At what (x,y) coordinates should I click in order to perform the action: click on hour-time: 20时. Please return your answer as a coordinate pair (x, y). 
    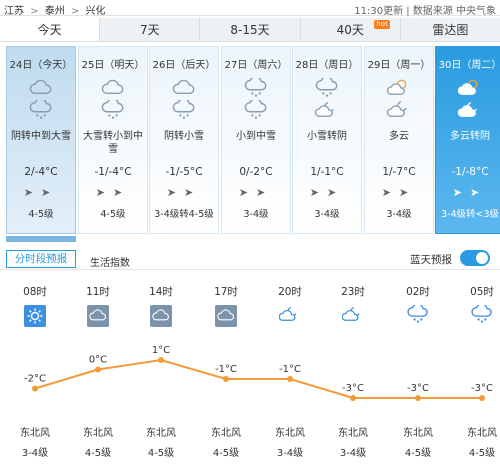
    Looking at the image, I should click on (290, 292).